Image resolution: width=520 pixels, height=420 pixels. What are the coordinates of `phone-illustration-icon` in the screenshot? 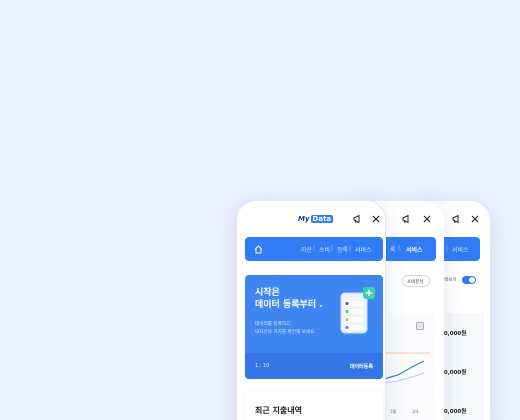 It's located at (357, 310).